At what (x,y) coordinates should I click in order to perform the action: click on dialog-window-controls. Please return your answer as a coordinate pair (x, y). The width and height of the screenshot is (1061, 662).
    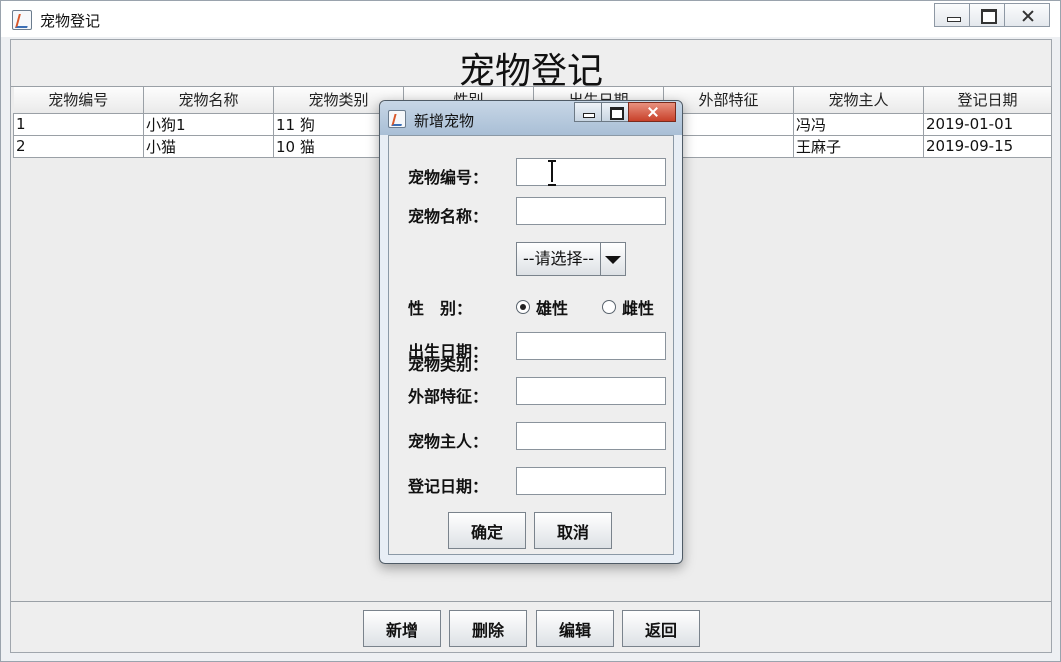
    Looking at the image, I should click on (625, 112).